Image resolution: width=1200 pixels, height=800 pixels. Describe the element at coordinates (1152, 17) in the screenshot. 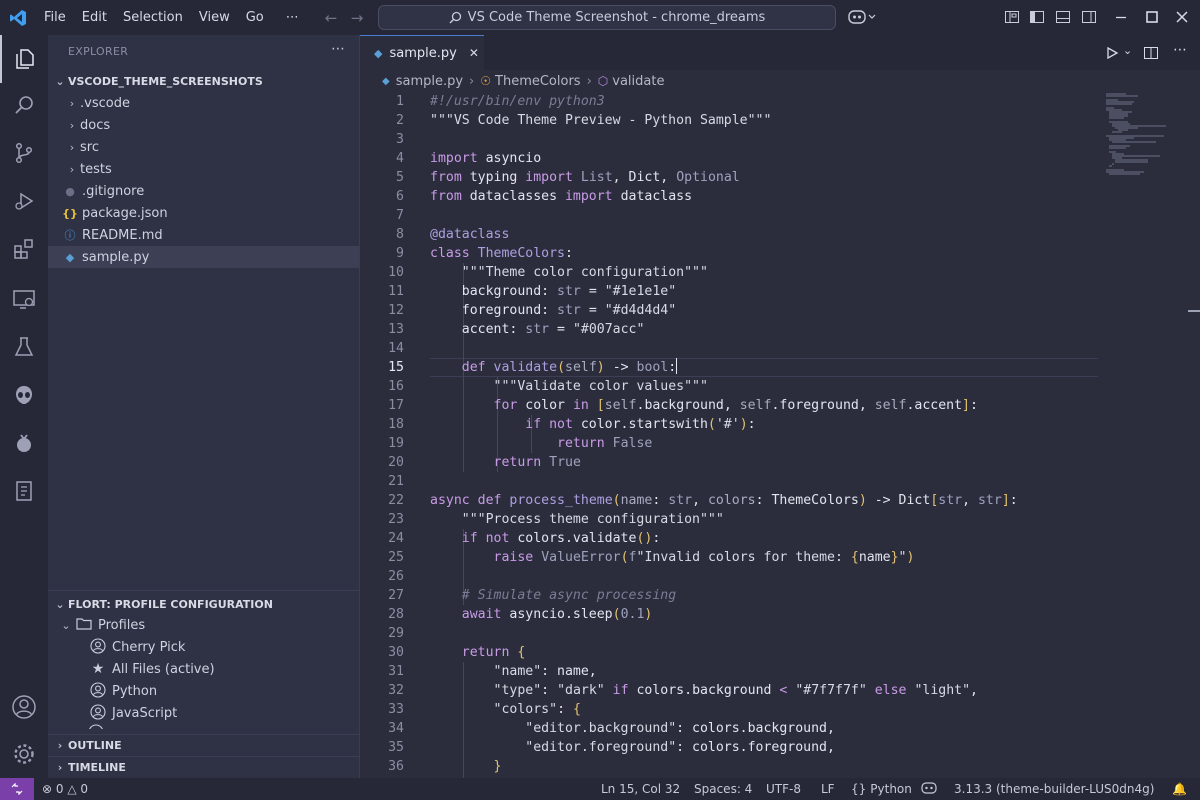

I see `maximize-icon` at that location.